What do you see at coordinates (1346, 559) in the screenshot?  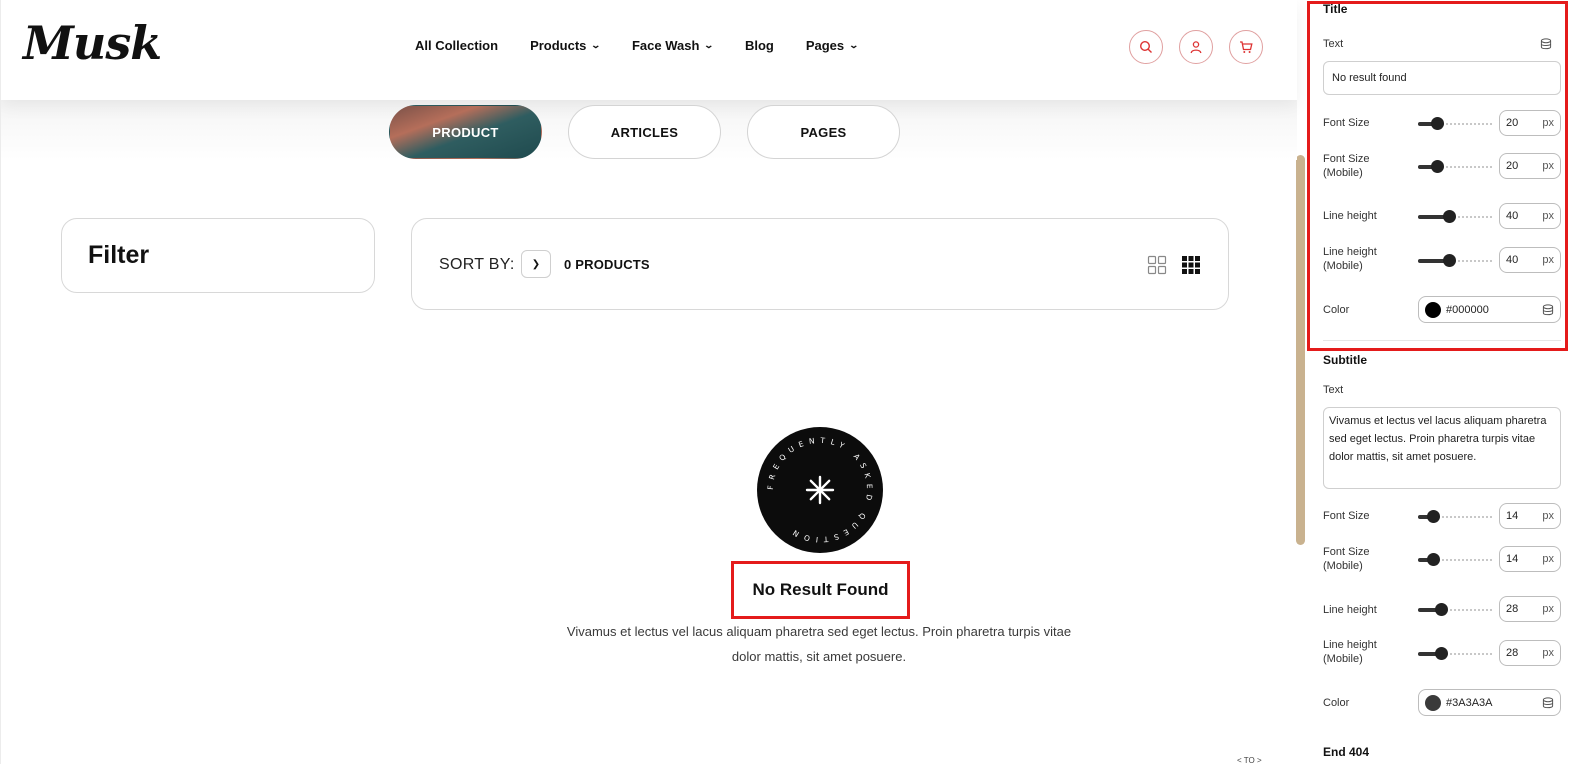 I see `subtitle-font-size-mobile-label: Font Size (Mobile)` at bounding box center [1346, 559].